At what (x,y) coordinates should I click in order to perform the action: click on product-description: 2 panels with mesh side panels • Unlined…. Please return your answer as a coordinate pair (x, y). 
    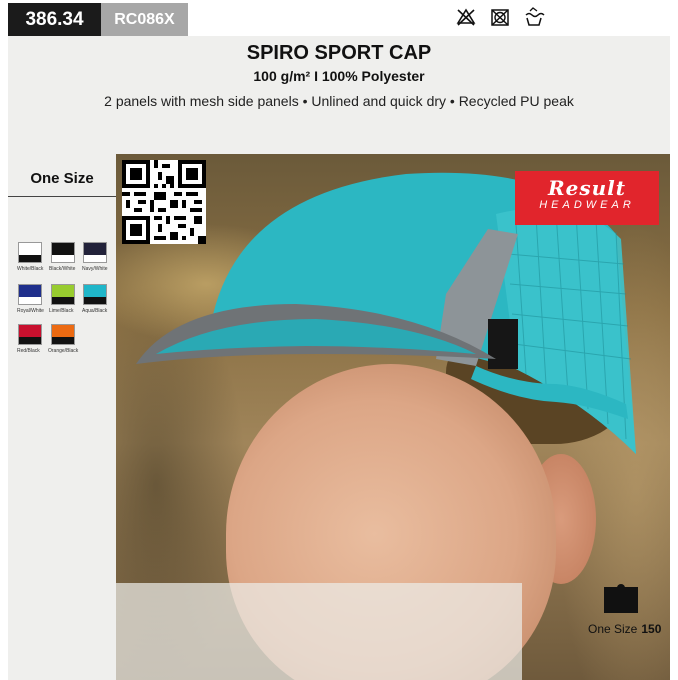
    Looking at the image, I should click on (339, 101).